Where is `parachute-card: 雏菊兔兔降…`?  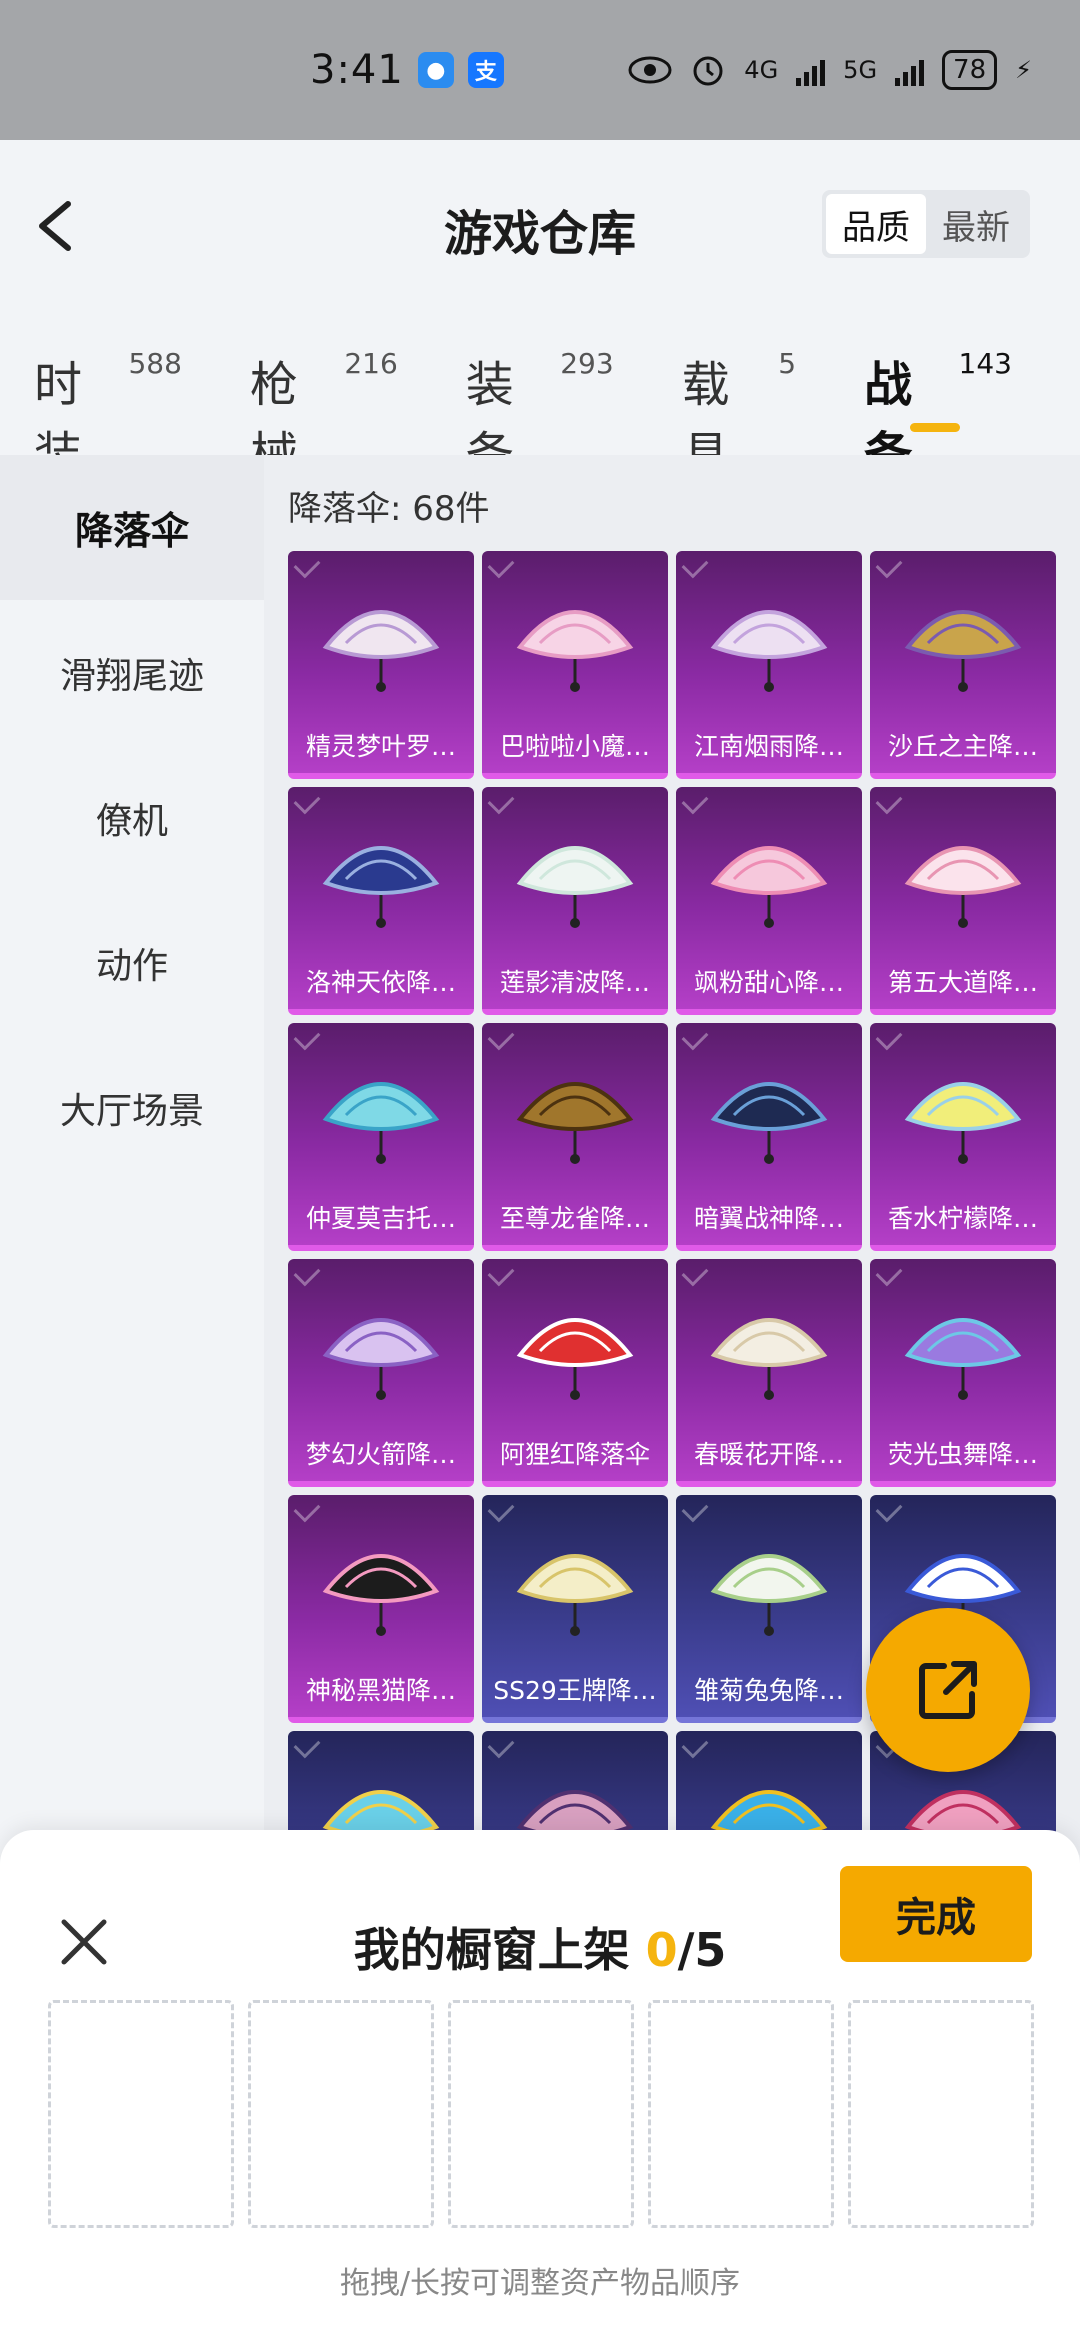
parachute-card: 雏菊兔兔降… is located at coordinates (769, 1609).